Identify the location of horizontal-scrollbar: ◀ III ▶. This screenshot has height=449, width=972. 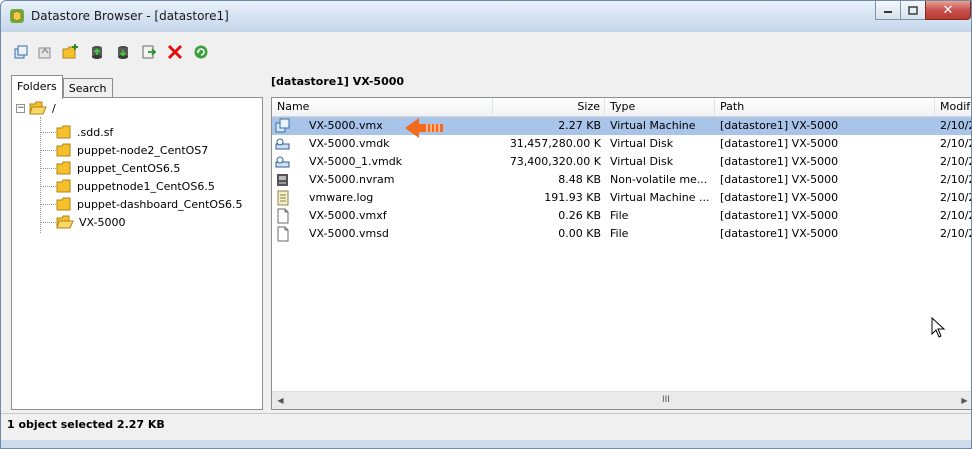
(621, 400).